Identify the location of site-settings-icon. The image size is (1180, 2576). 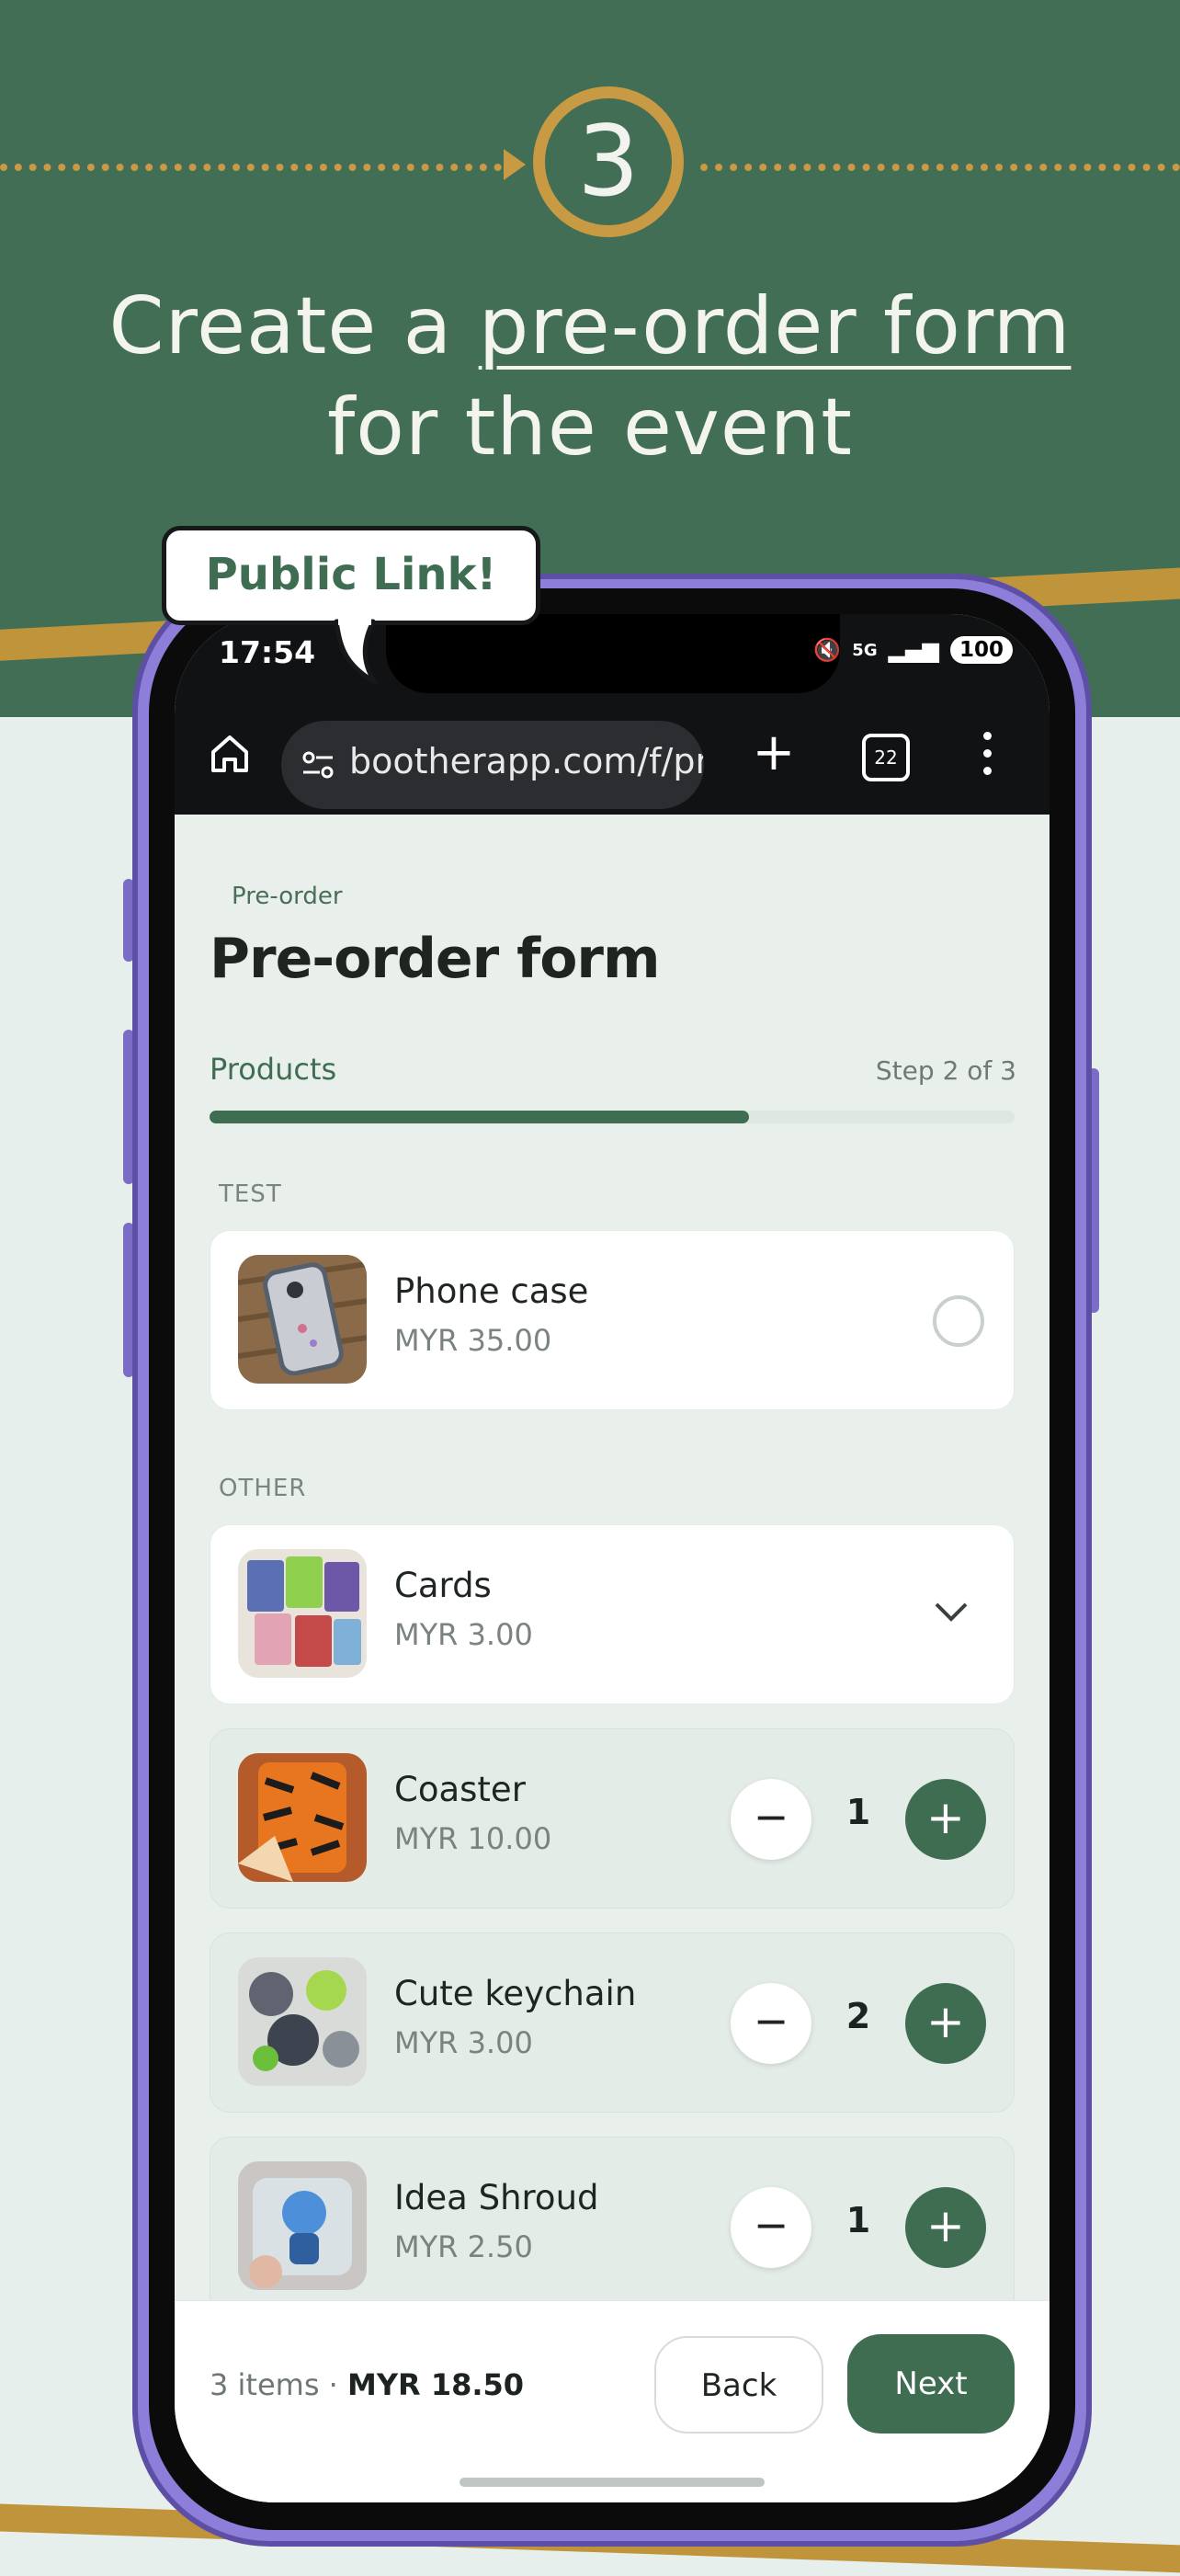
(318, 765).